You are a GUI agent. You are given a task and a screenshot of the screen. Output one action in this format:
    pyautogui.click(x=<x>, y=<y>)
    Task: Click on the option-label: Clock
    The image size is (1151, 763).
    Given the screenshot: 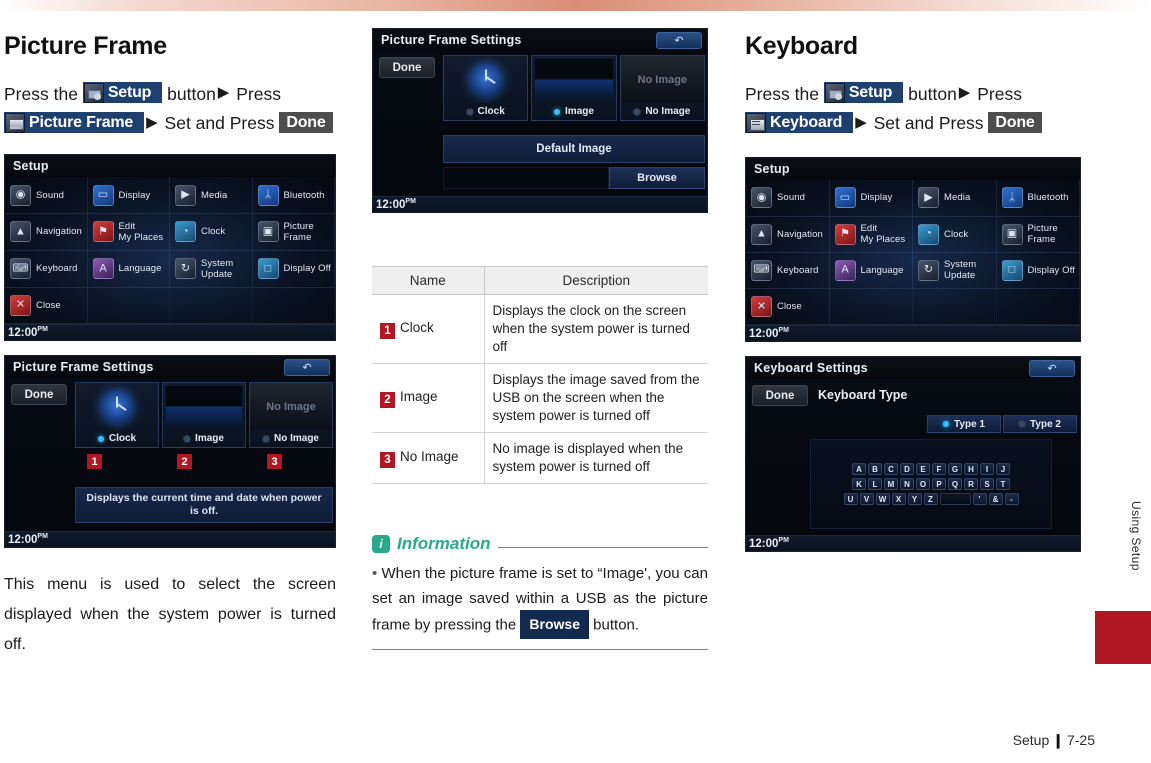 What is the action you would take?
    pyautogui.click(x=491, y=111)
    